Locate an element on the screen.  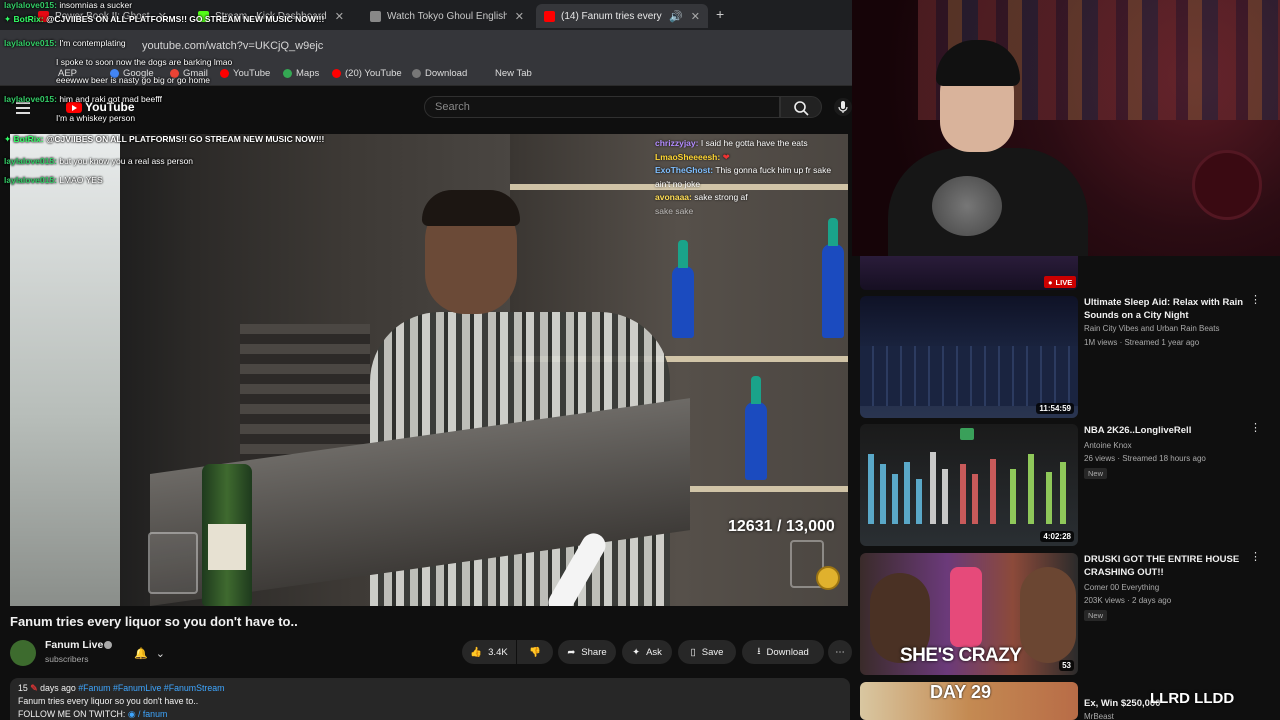
duration: 53 is located at coordinates (1066, 665).